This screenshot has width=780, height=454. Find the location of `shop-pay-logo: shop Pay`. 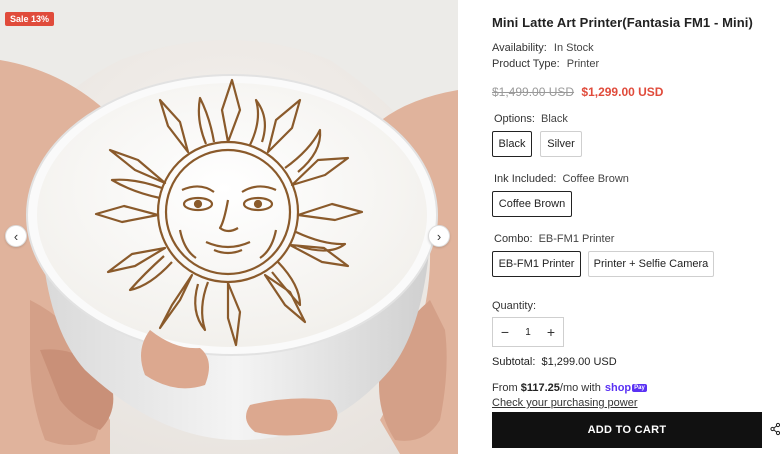

shop-pay-logo: shop Pay is located at coordinates (626, 388).